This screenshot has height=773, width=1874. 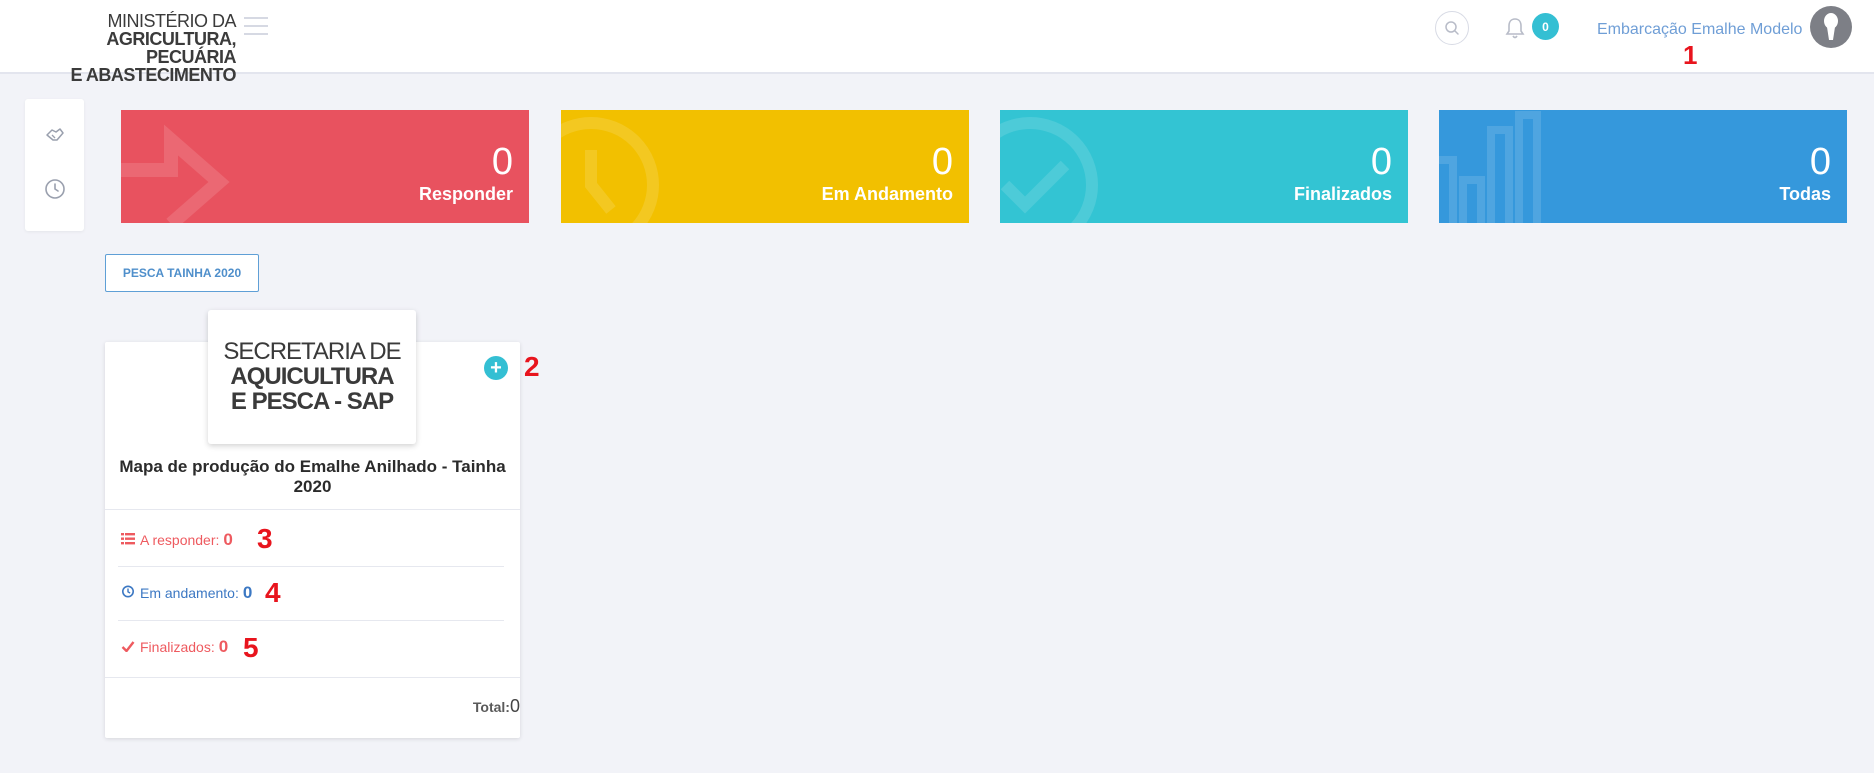 What do you see at coordinates (1699, 30) in the screenshot?
I see `user-name-link: Embarcação Emalhe Modelo` at bounding box center [1699, 30].